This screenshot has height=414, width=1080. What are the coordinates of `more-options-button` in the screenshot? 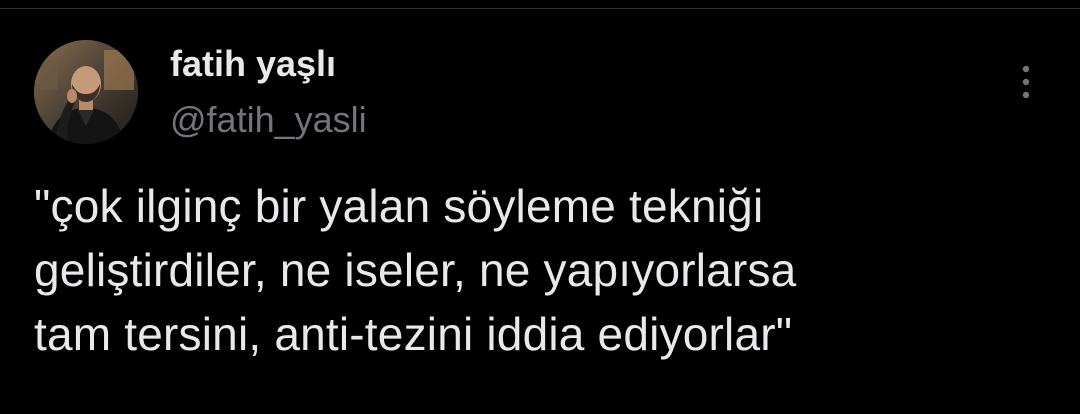 It's located at (1026, 82).